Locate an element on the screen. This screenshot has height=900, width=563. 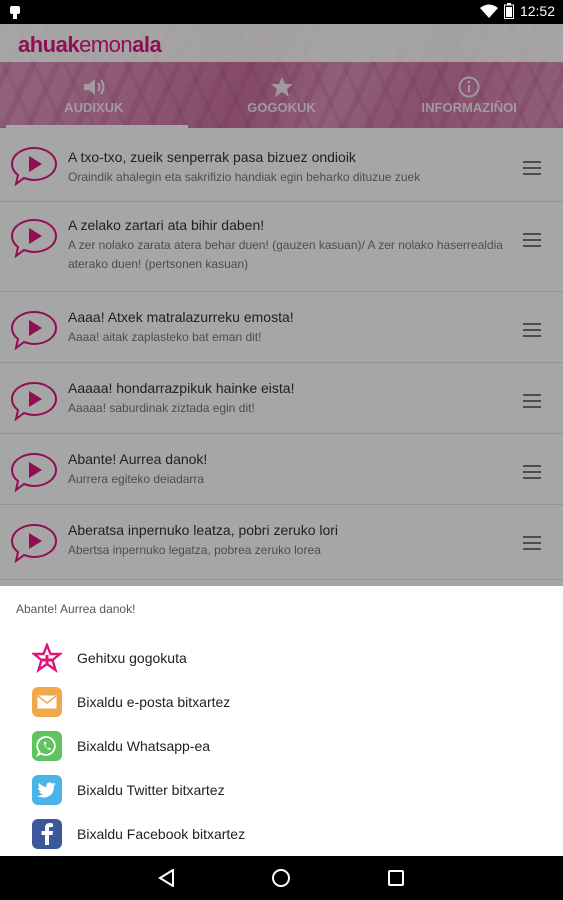
back-button is located at coordinates (167, 878).